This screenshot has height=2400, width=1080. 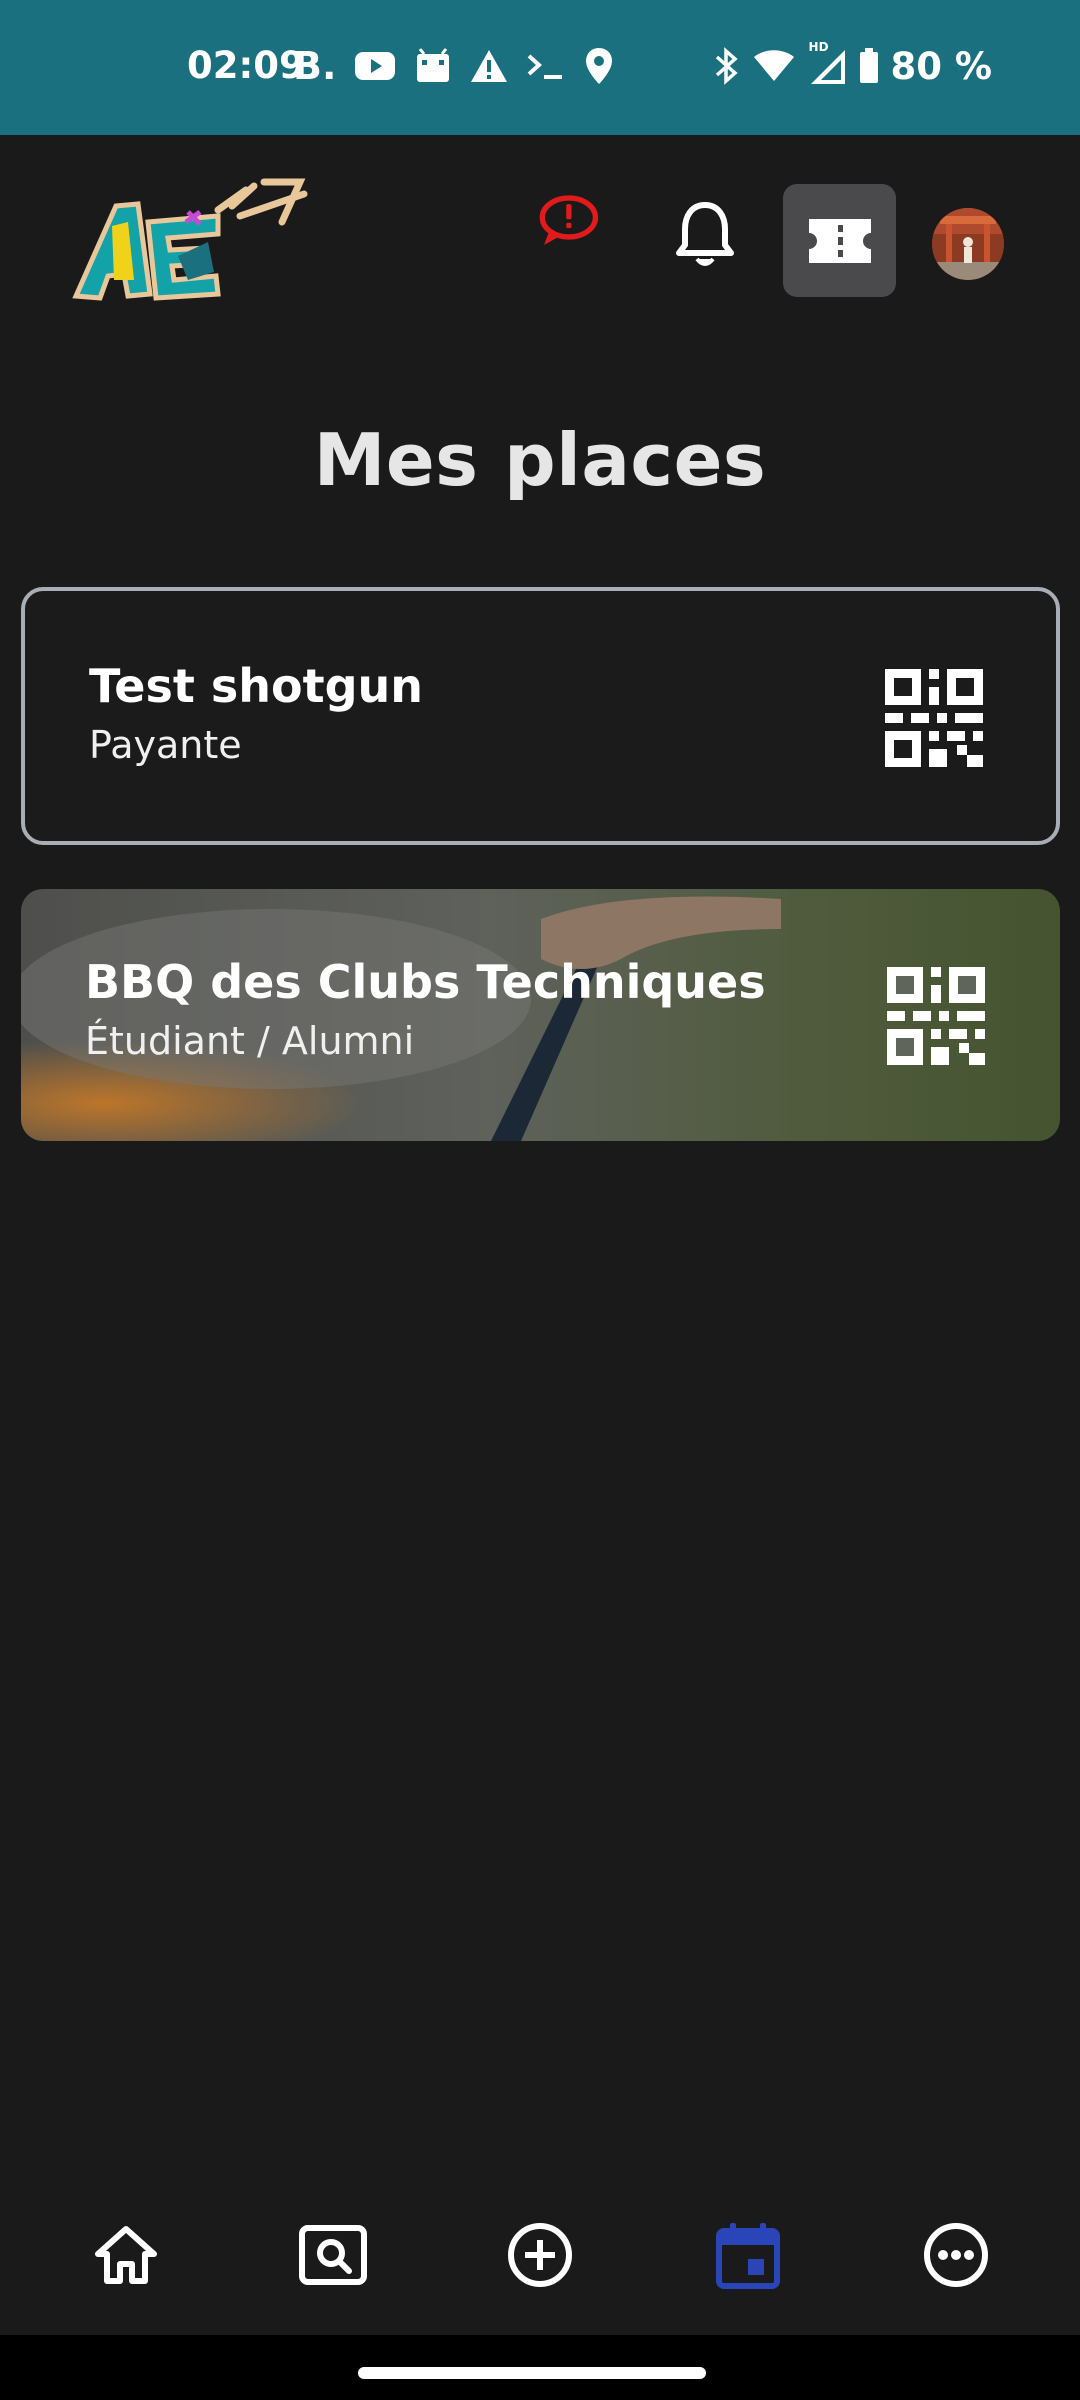 I want to click on home-icon, so click(x=126, y=2255).